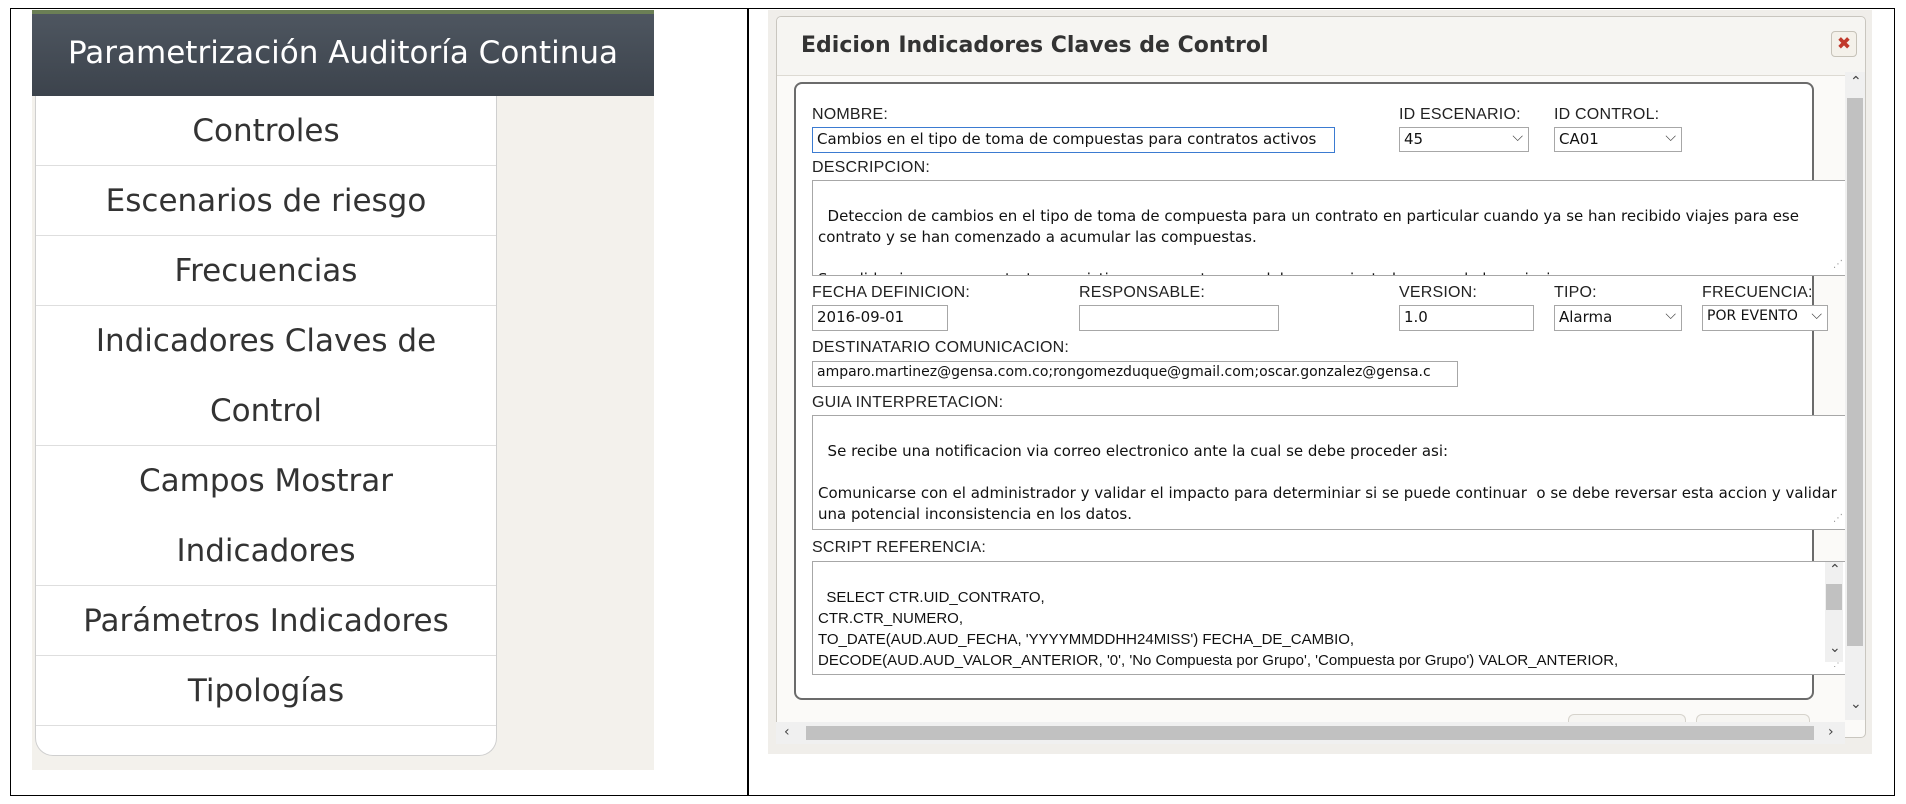  What do you see at coordinates (1752, 316) in the screenshot?
I see `frecuencia-value: POR EVENTO` at bounding box center [1752, 316].